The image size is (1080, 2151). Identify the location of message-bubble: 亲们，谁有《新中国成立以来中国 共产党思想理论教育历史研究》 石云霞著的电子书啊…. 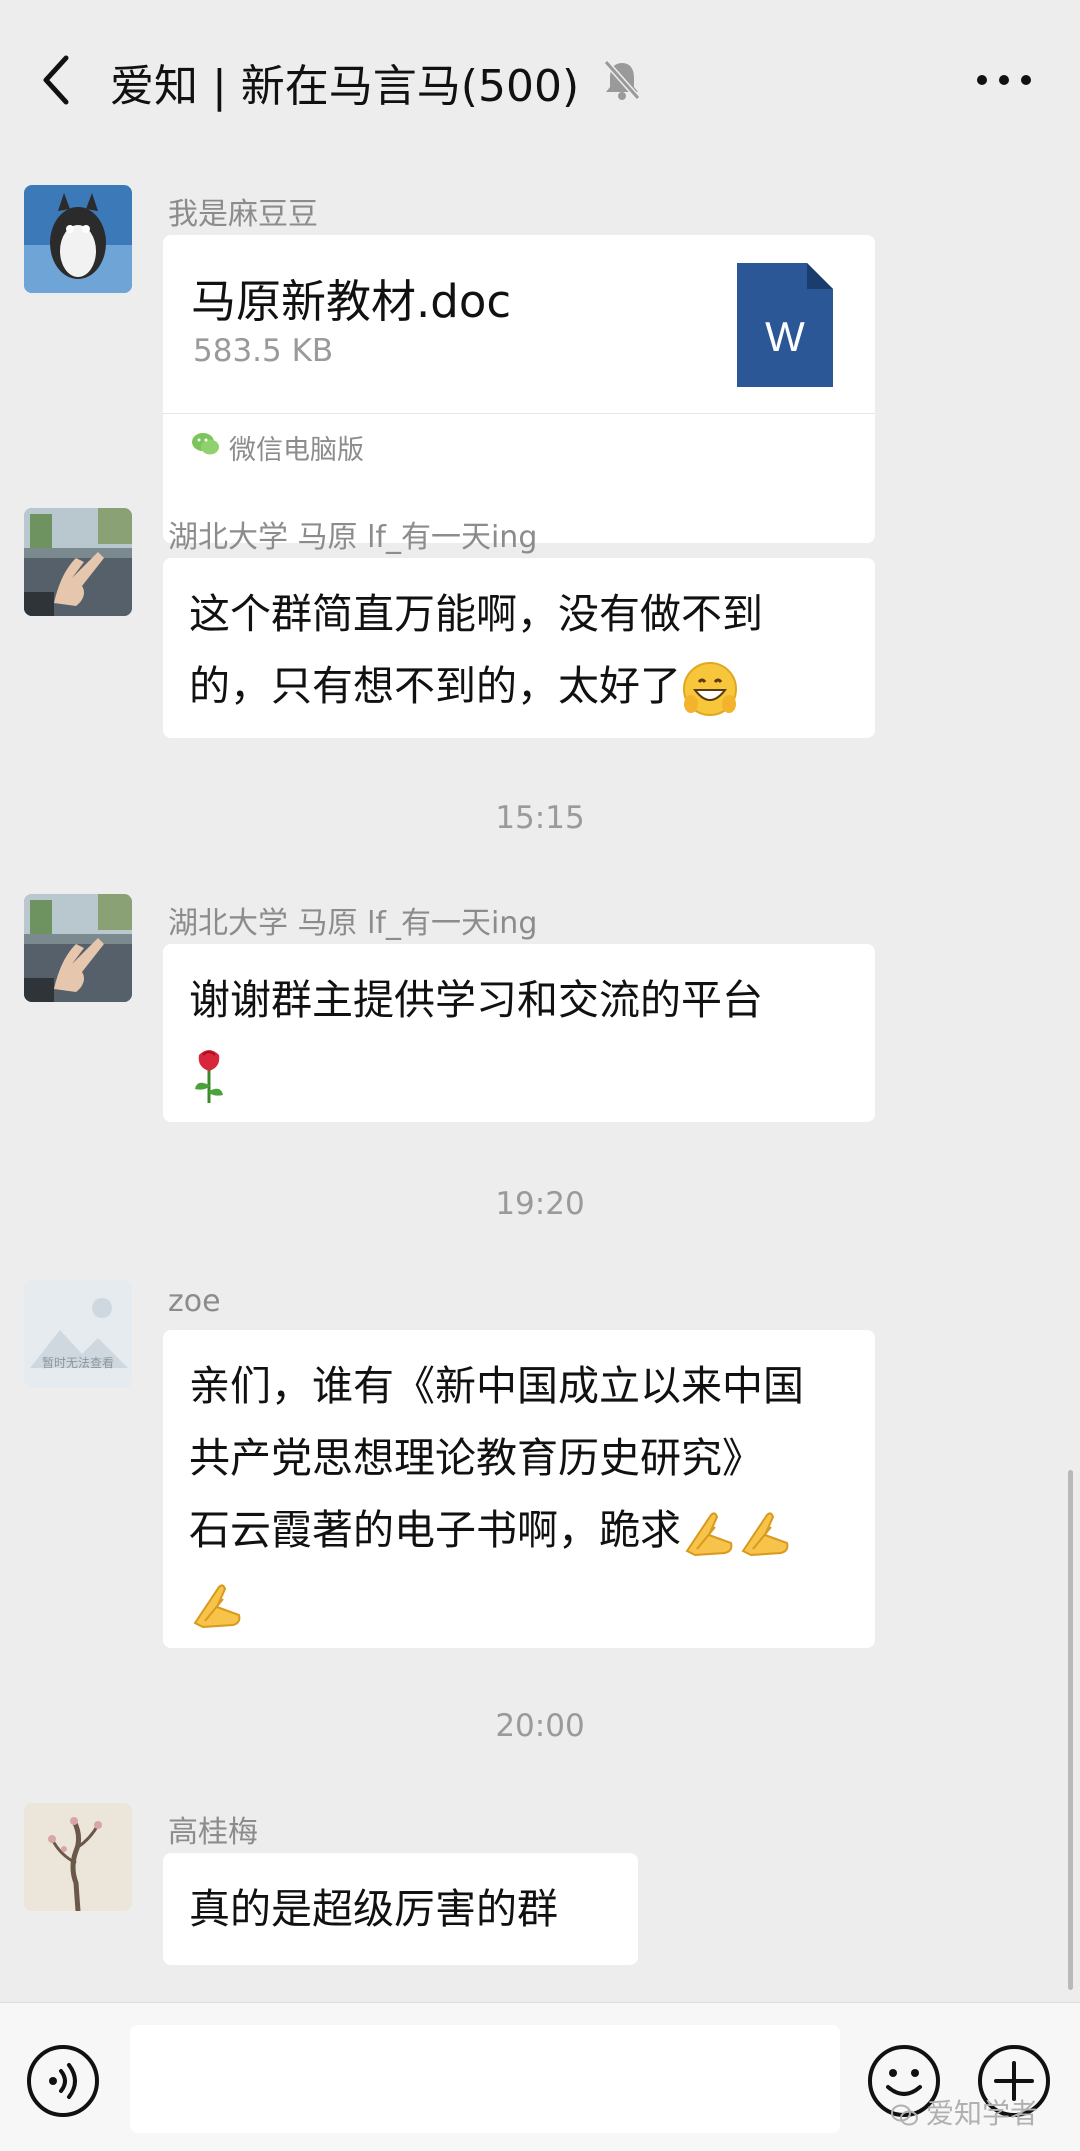
(519, 1489).